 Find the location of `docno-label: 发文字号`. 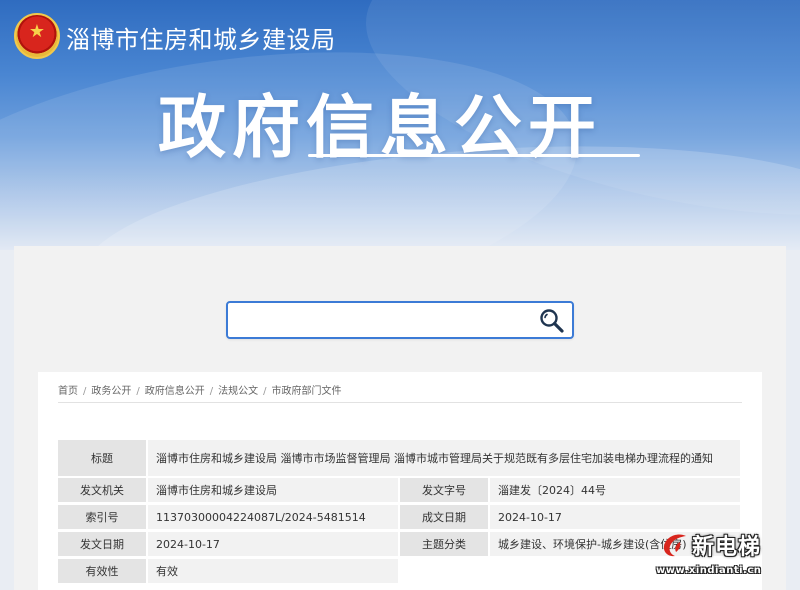

docno-label: 发文字号 is located at coordinates (444, 490).